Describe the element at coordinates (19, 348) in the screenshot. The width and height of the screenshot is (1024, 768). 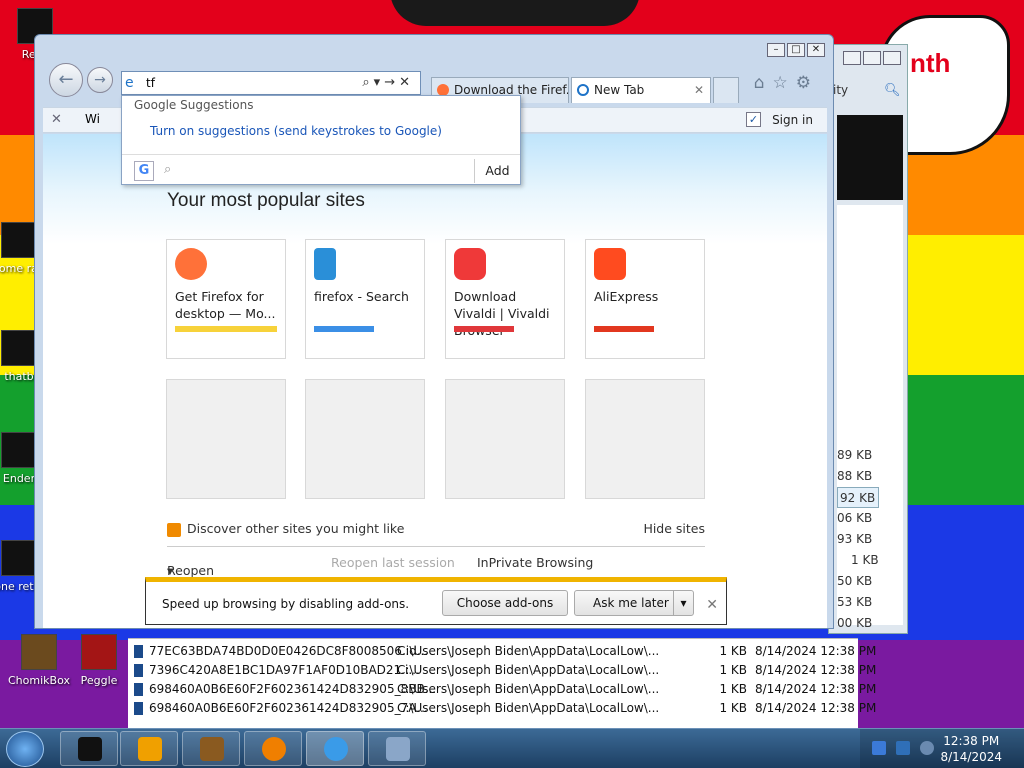
I see `file-icon` at that location.